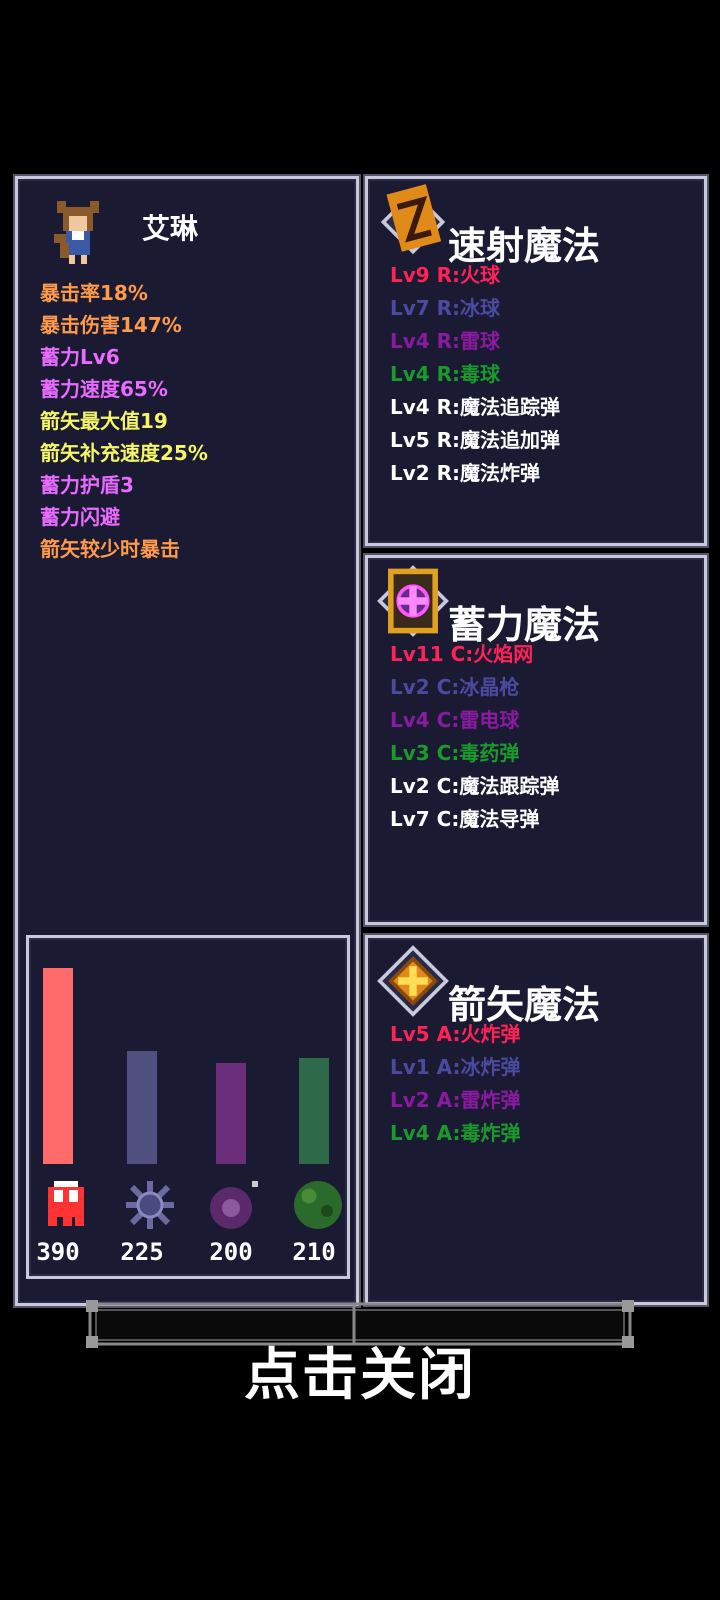 The width and height of the screenshot is (720, 1600). What do you see at coordinates (445, 275) in the screenshot?
I see `spell-item: Lv9 R:火球` at bounding box center [445, 275].